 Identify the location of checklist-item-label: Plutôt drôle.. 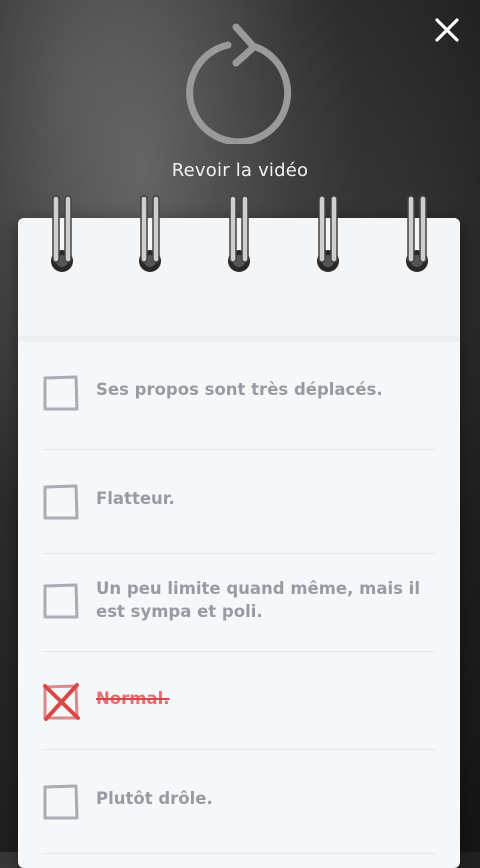
(154, 798).